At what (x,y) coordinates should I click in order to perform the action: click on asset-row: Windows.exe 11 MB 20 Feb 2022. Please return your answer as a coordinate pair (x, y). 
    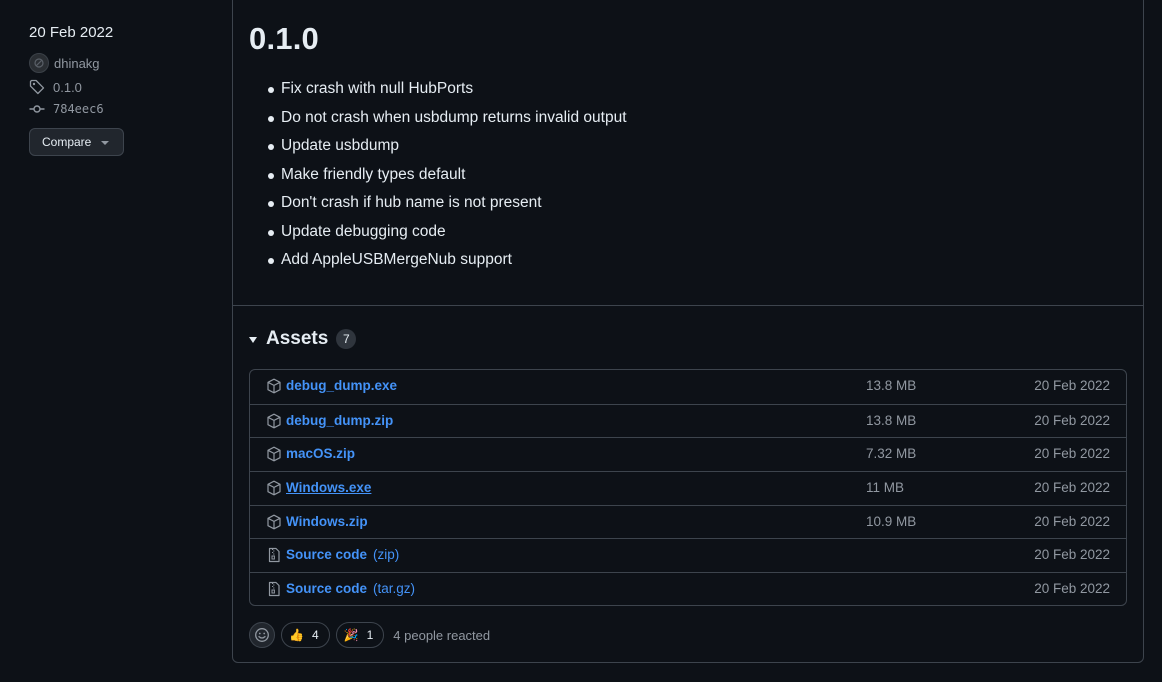
    Looking at the image, I should click on (688, 488).